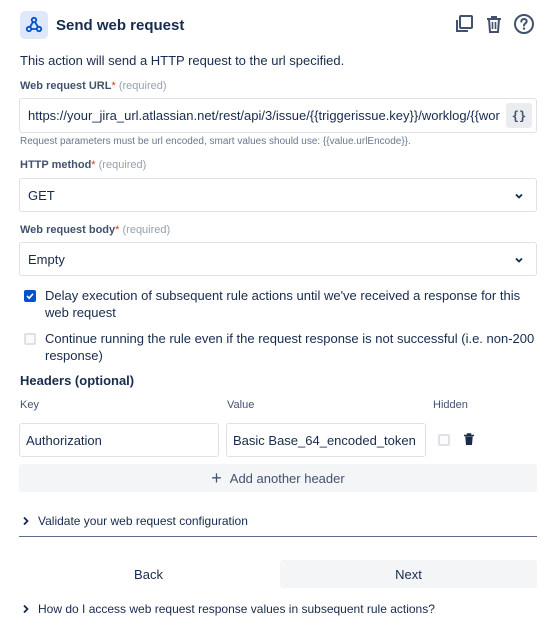  Describe the element at coordinates (46, 259) in the screenshot. I see `request-body-value: Empty` at that location.